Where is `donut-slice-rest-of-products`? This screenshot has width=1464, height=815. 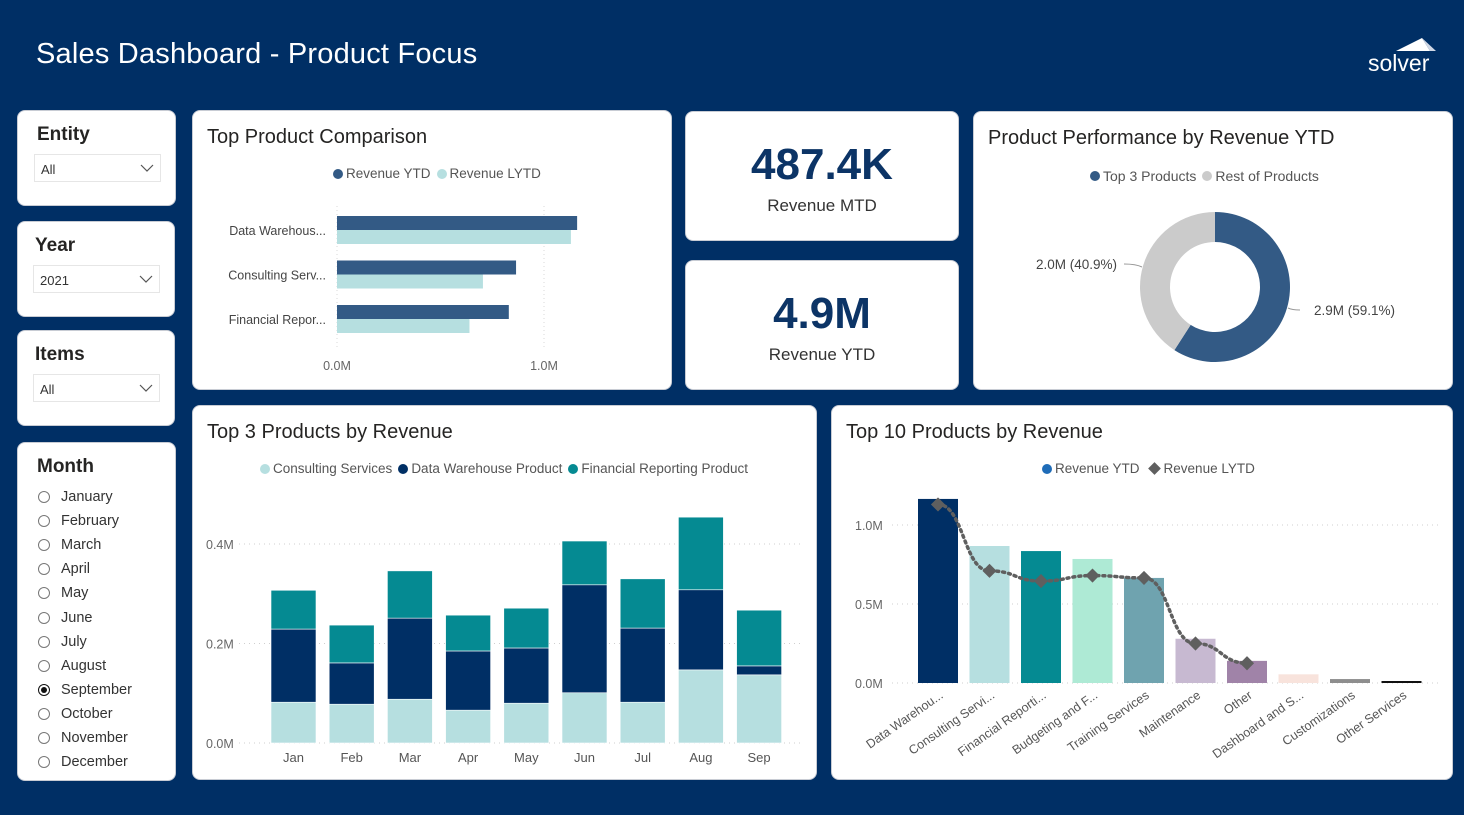
donut-slice-rest-of-products is located at coordinates (1177, 281).